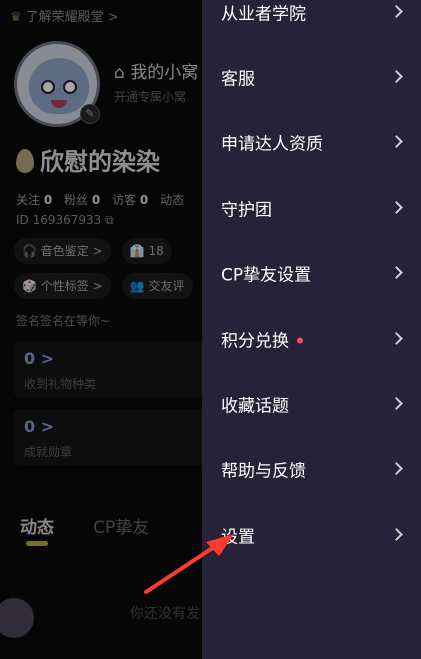 This screenshot has width=421, height=659. What do you see at coordinates (311, 22) in the screenshot?
I see `menu-item-practitioner-academy: 从业者学院` at bounding box center [311, 22].